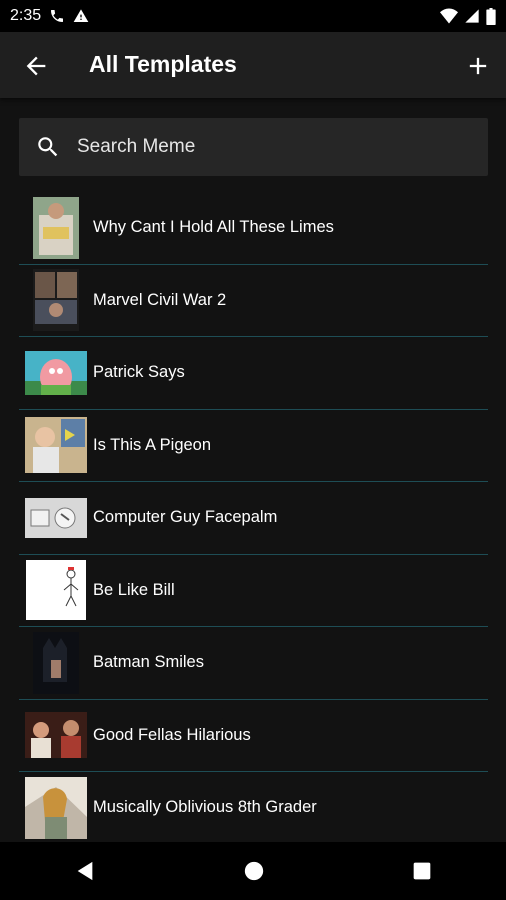 The image size is (506, 900). Describe the element at coordinates (253, 446) in the screenshot. I see `list-item: Is This A Pigeon` at that location.